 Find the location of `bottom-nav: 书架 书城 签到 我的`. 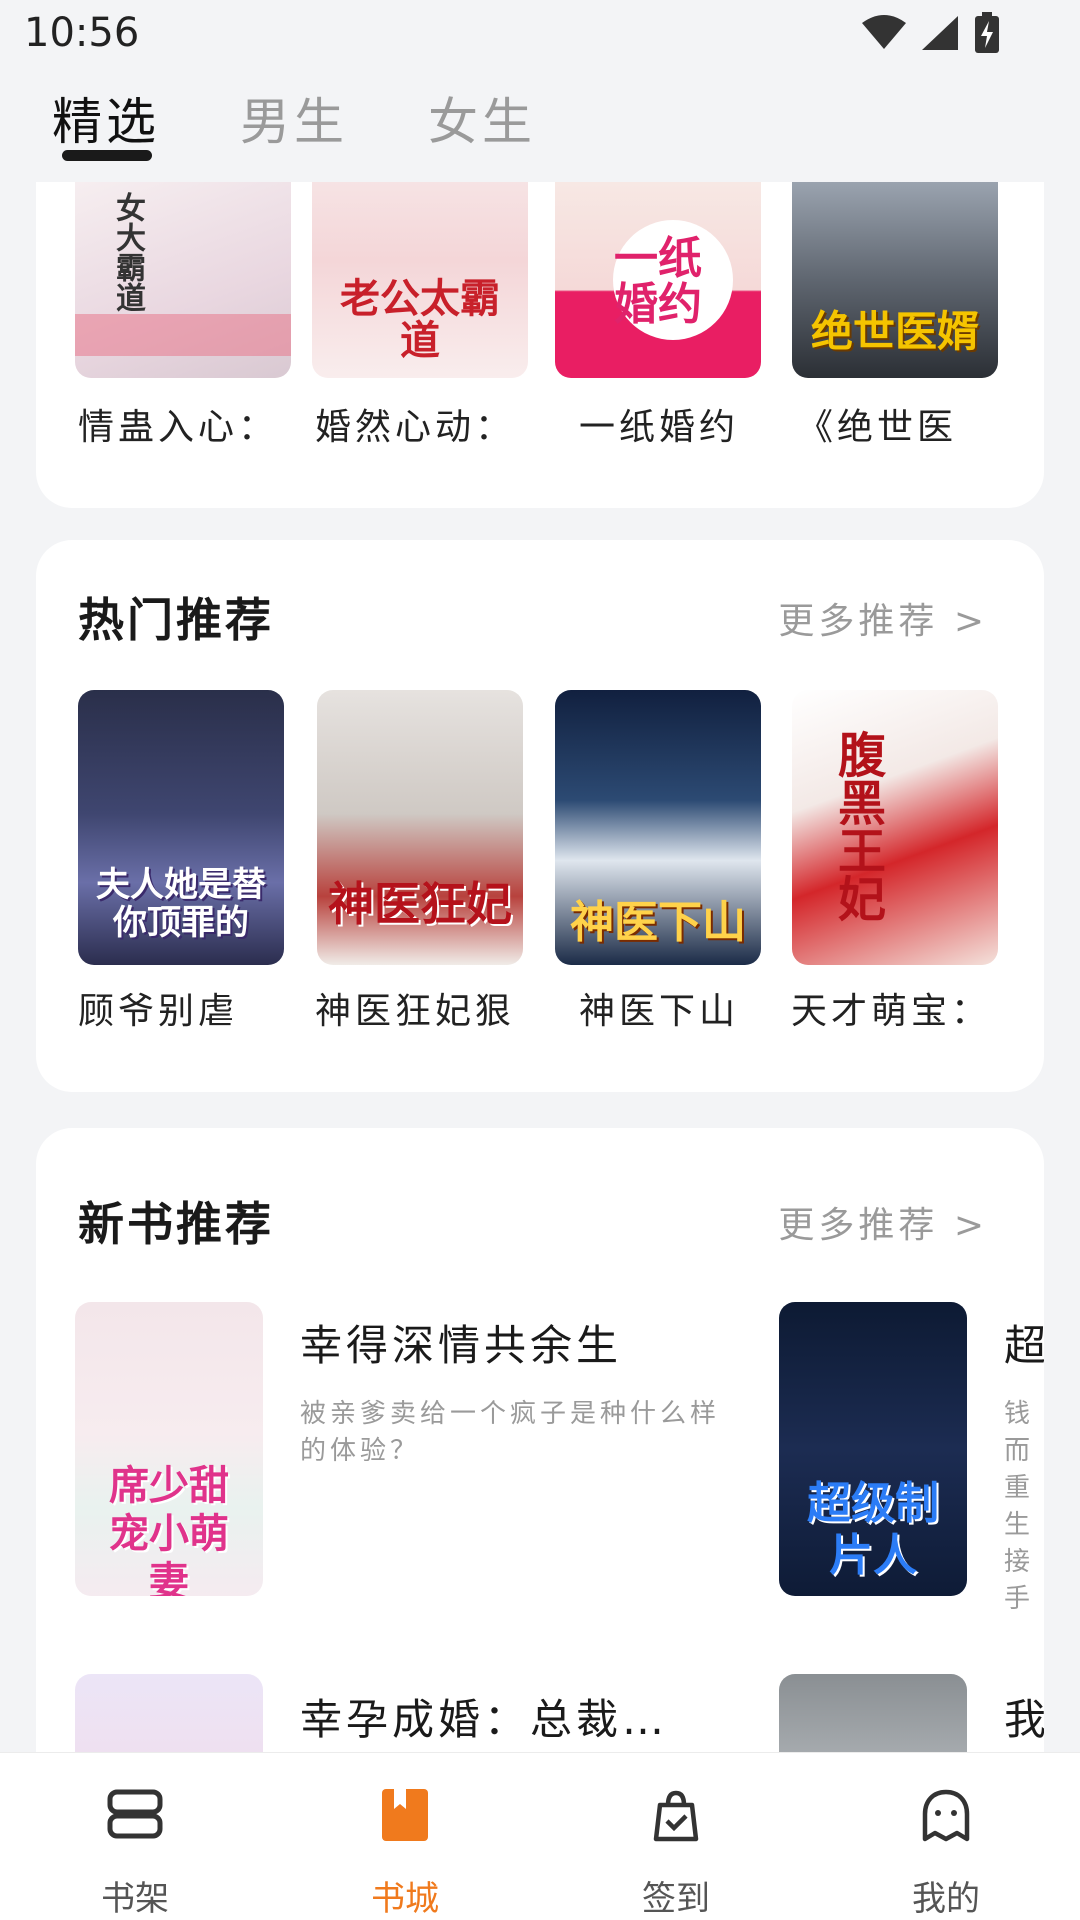

bottom-nav: 书架 书城 签到 我的 is located at coordinates (540, 1836).